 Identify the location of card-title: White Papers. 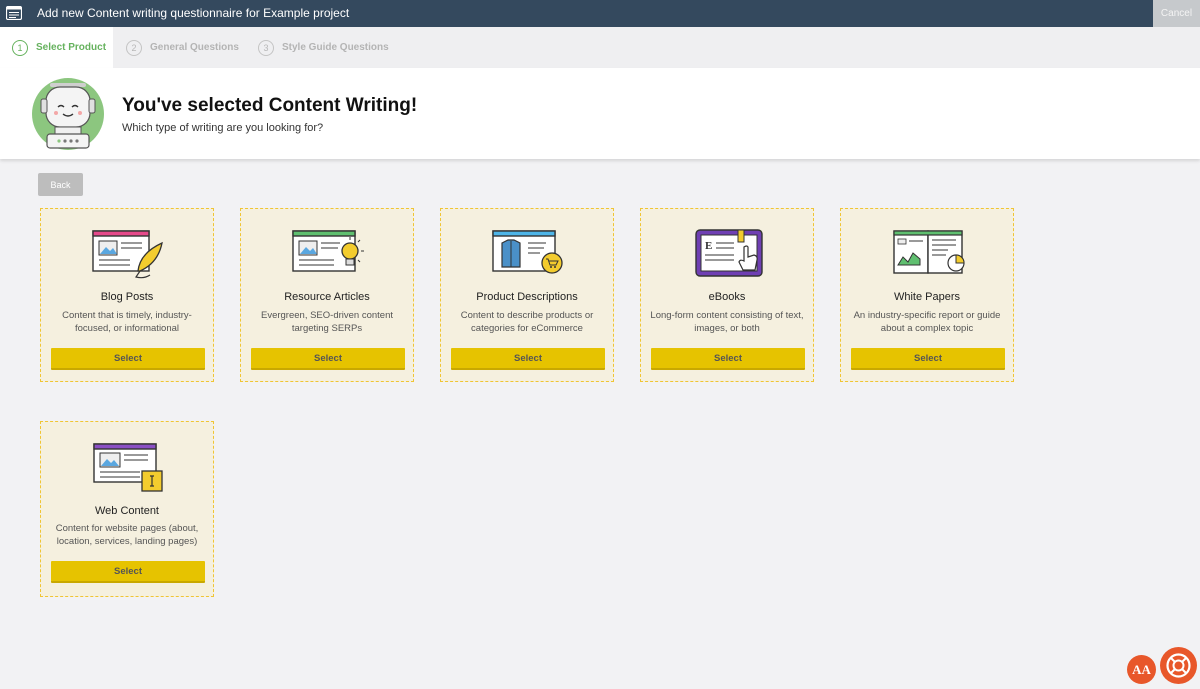
(927, 297).